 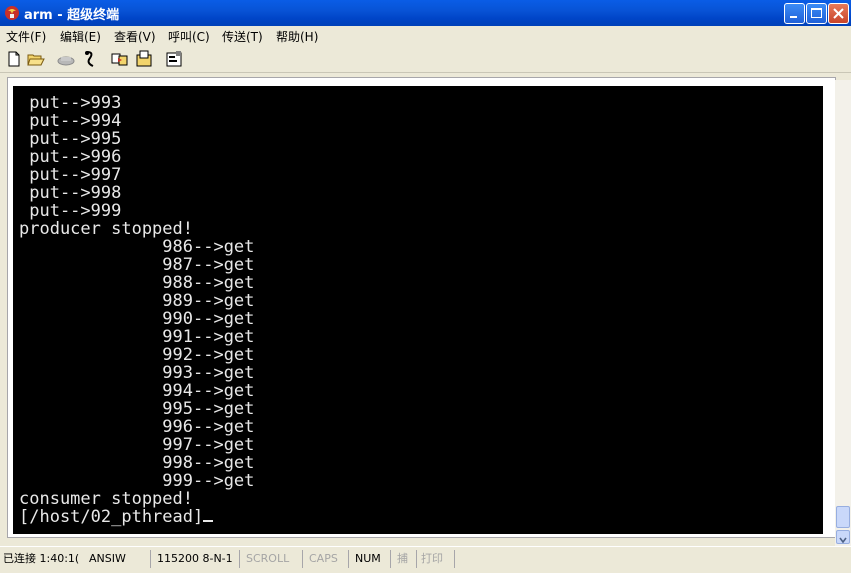 I want to click on terminal-line: 996-->get, so click(x=137, y=427).